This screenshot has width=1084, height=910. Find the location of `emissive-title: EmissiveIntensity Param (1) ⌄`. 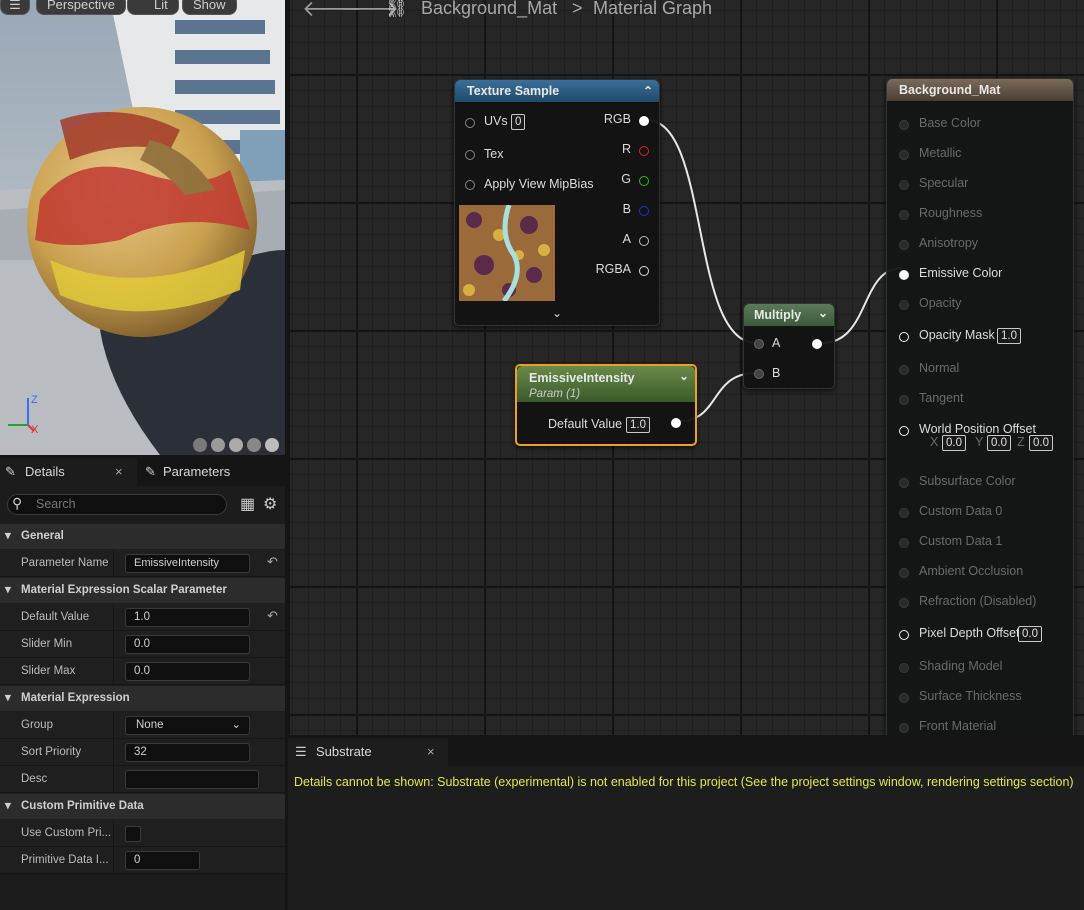

emissive-title: EmissiveIntensity Param (1) ⌄ is located at coordinates (606, 384).